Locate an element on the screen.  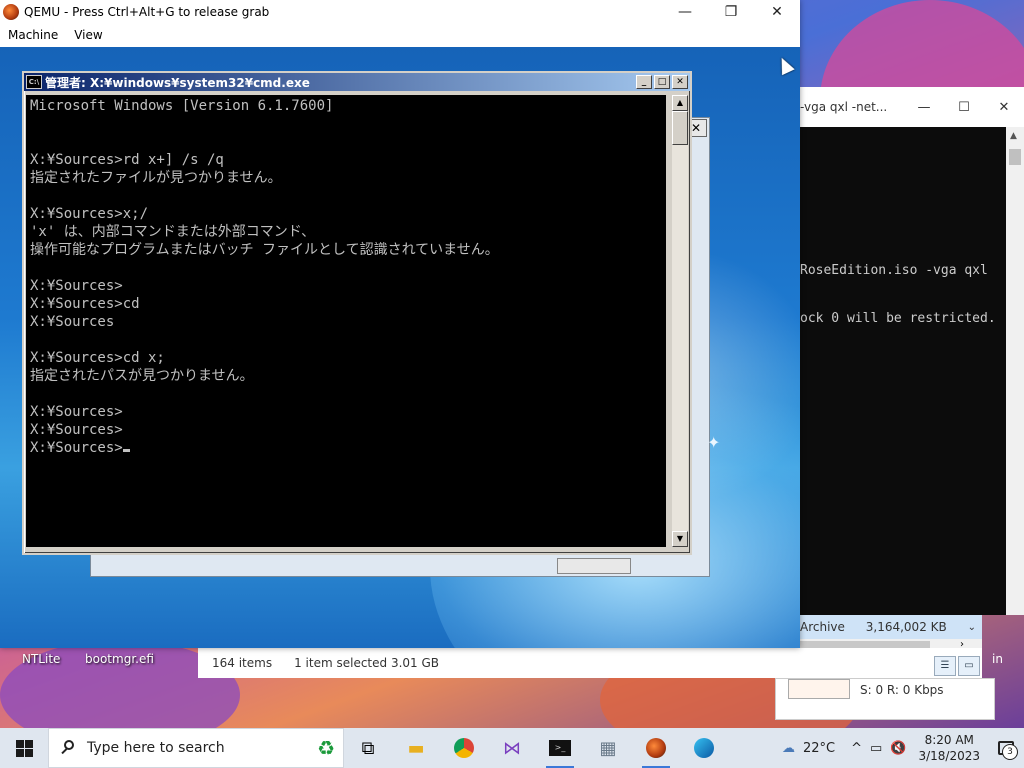
weather-icon: ☁ is located at coordinates (788, 748).